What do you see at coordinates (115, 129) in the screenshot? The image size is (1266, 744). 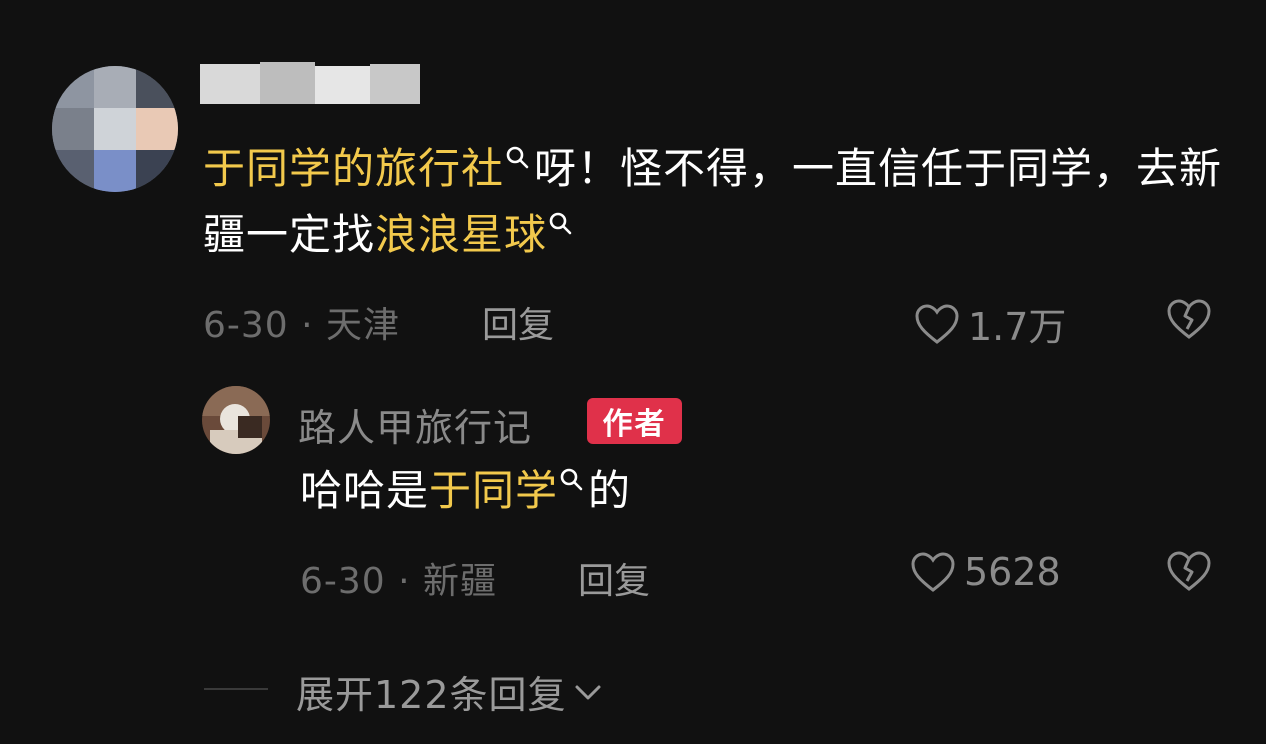 I see `comment-avatar` at bounding box center [115, 129].